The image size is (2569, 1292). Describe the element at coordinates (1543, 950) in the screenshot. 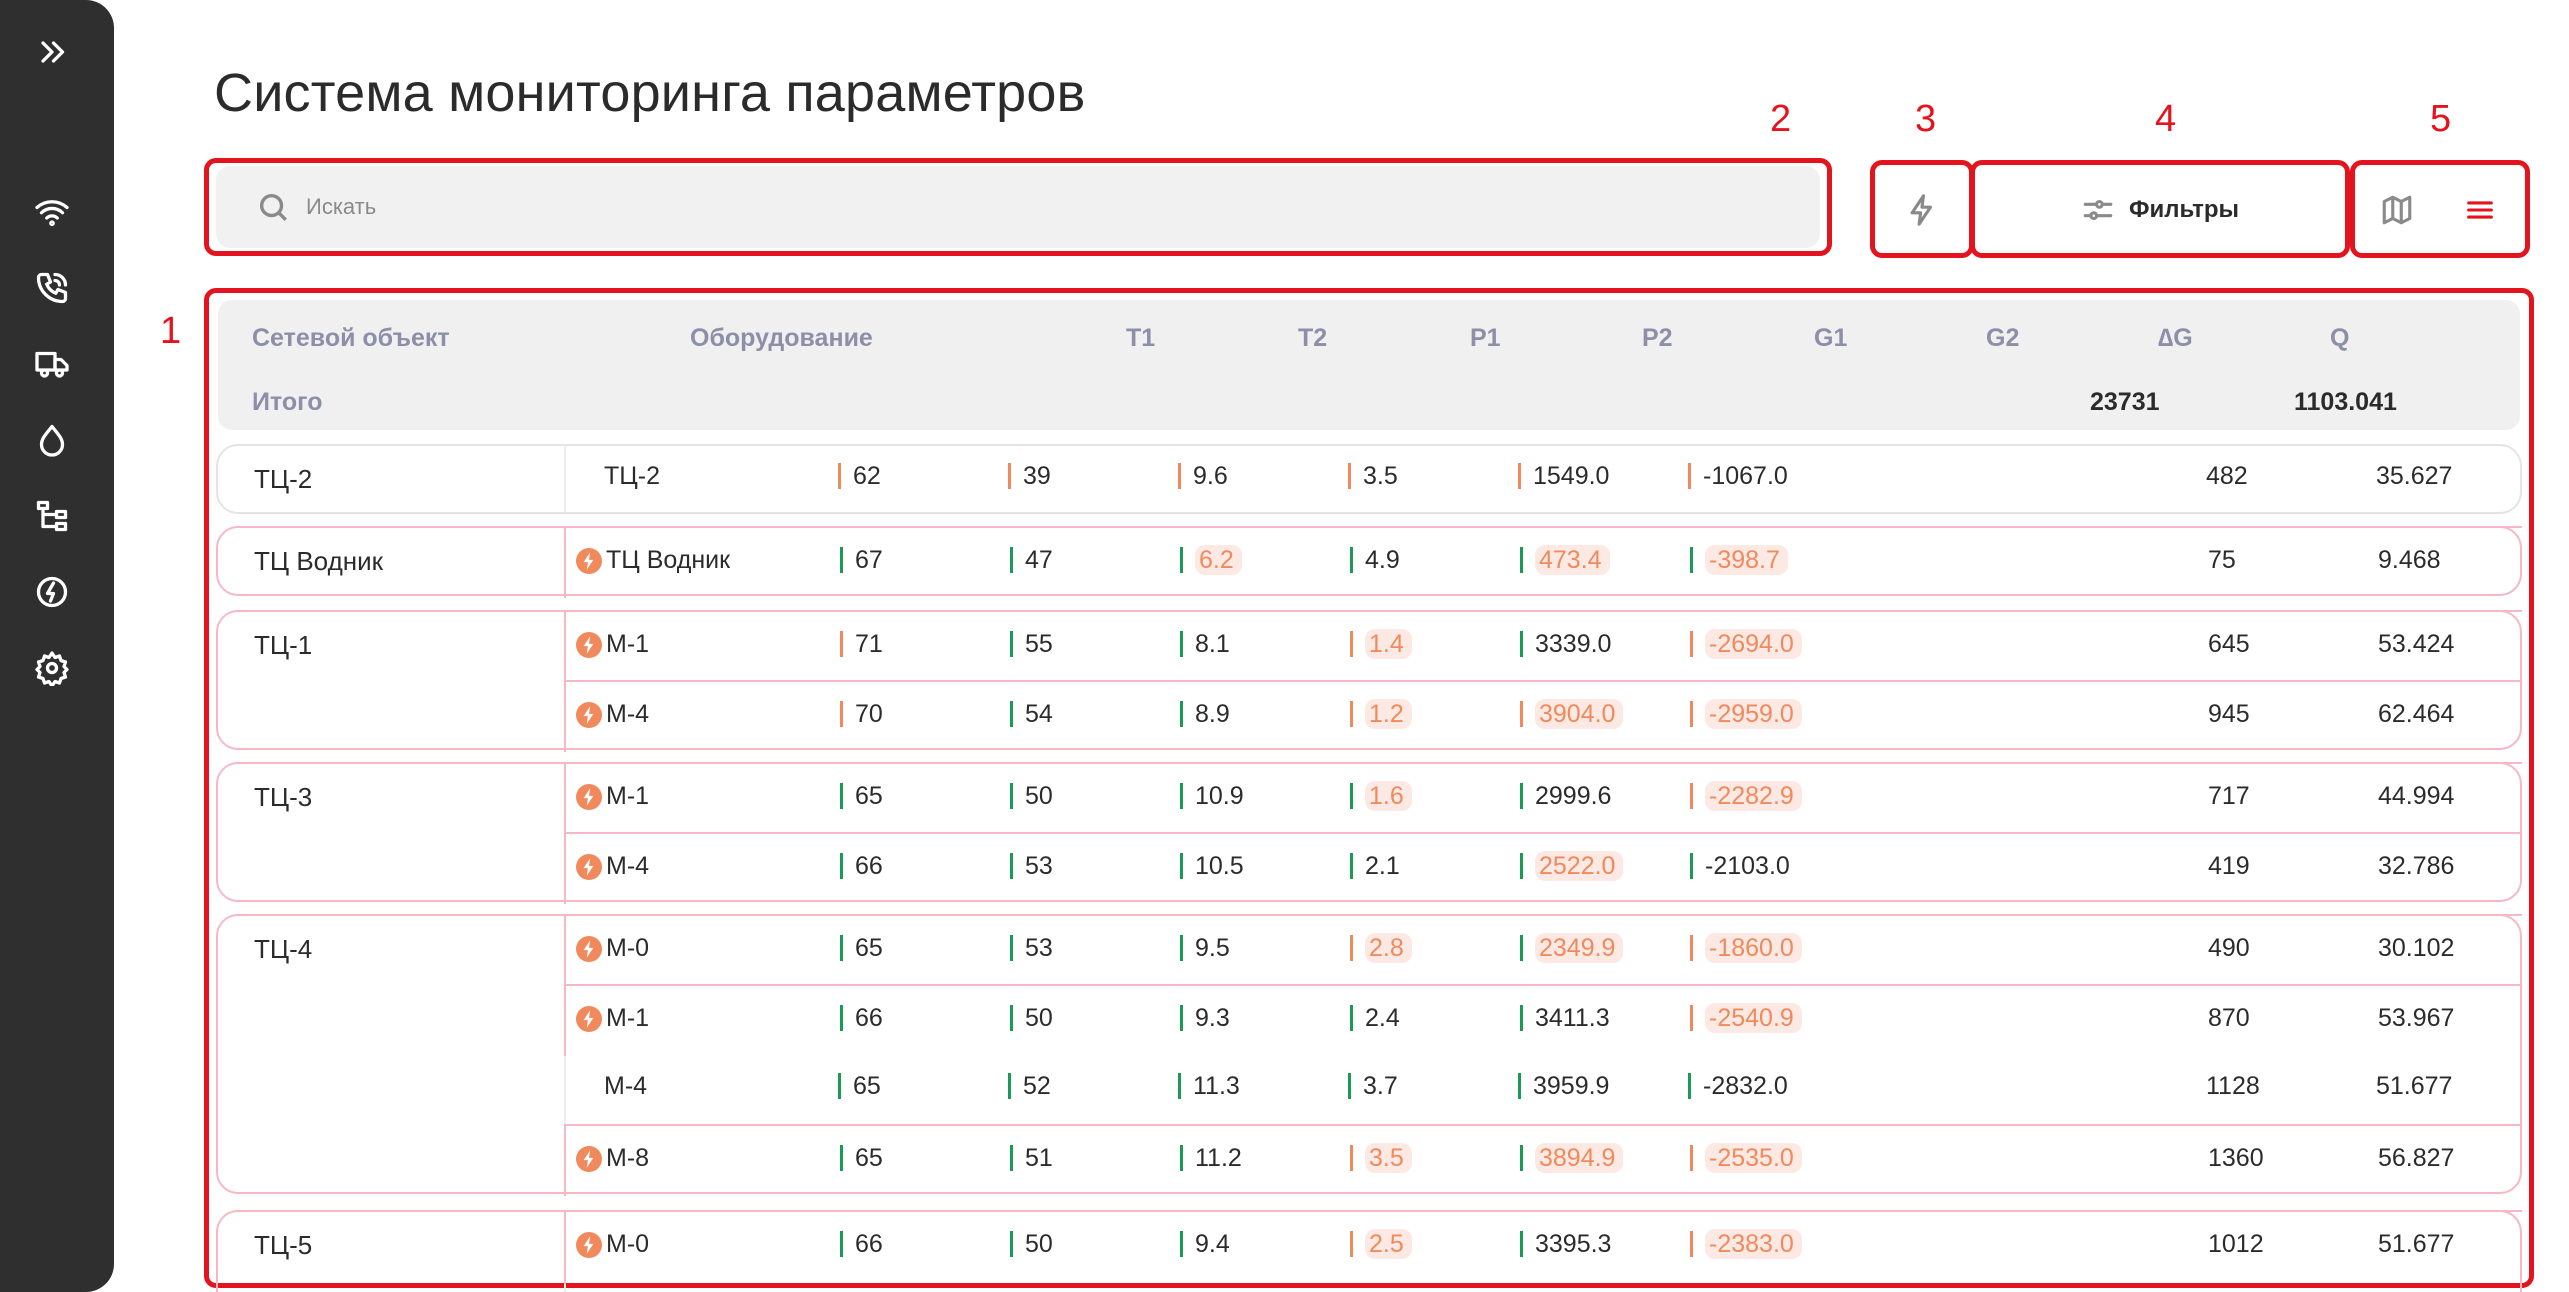

I see `table-row: М-0 65 53 9.5 2.8 2349.9 -1860.0 490 30.102` at that location.